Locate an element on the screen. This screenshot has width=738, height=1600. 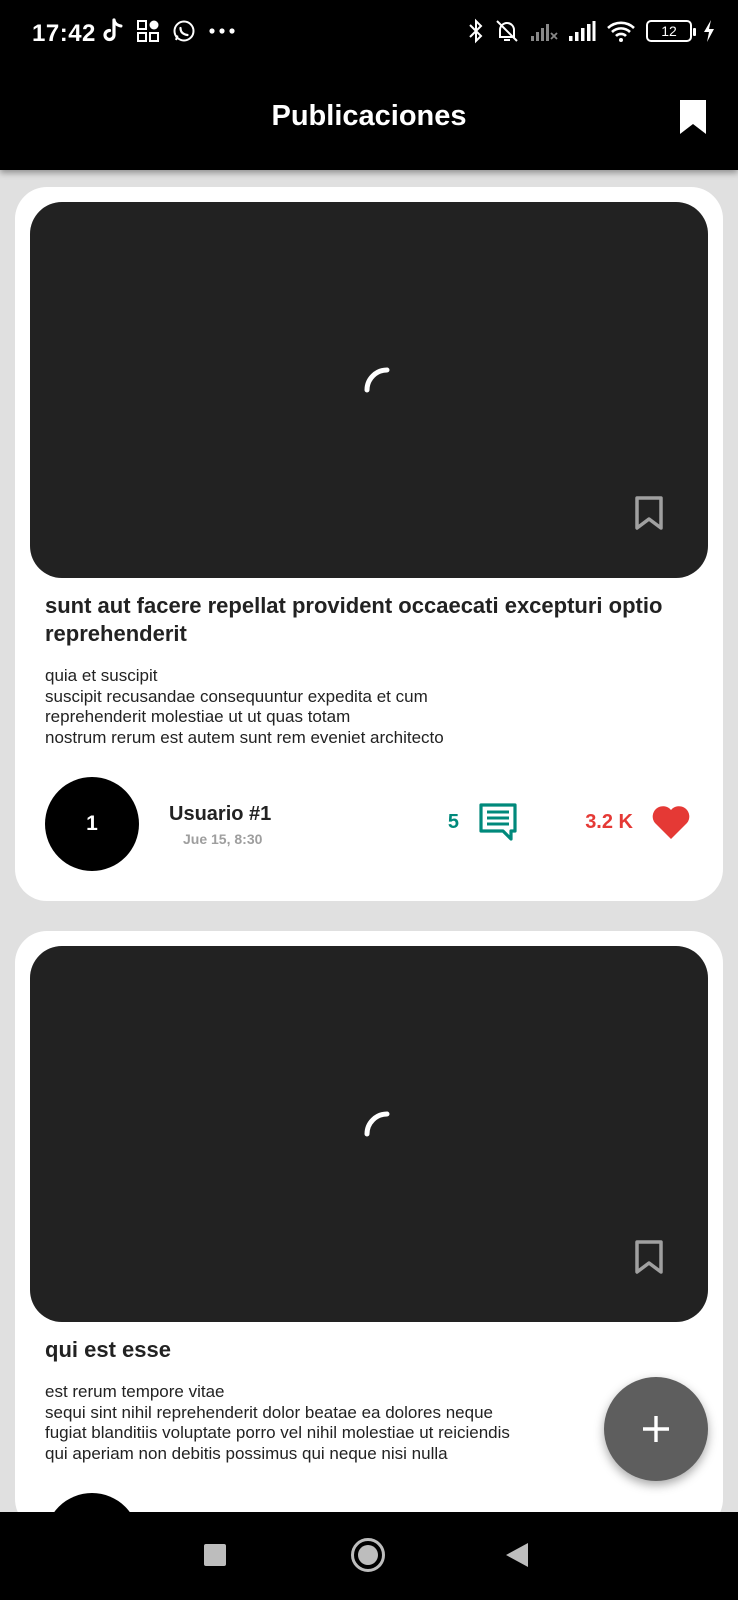
bell-off-icon is located at coordinates (507, 31).